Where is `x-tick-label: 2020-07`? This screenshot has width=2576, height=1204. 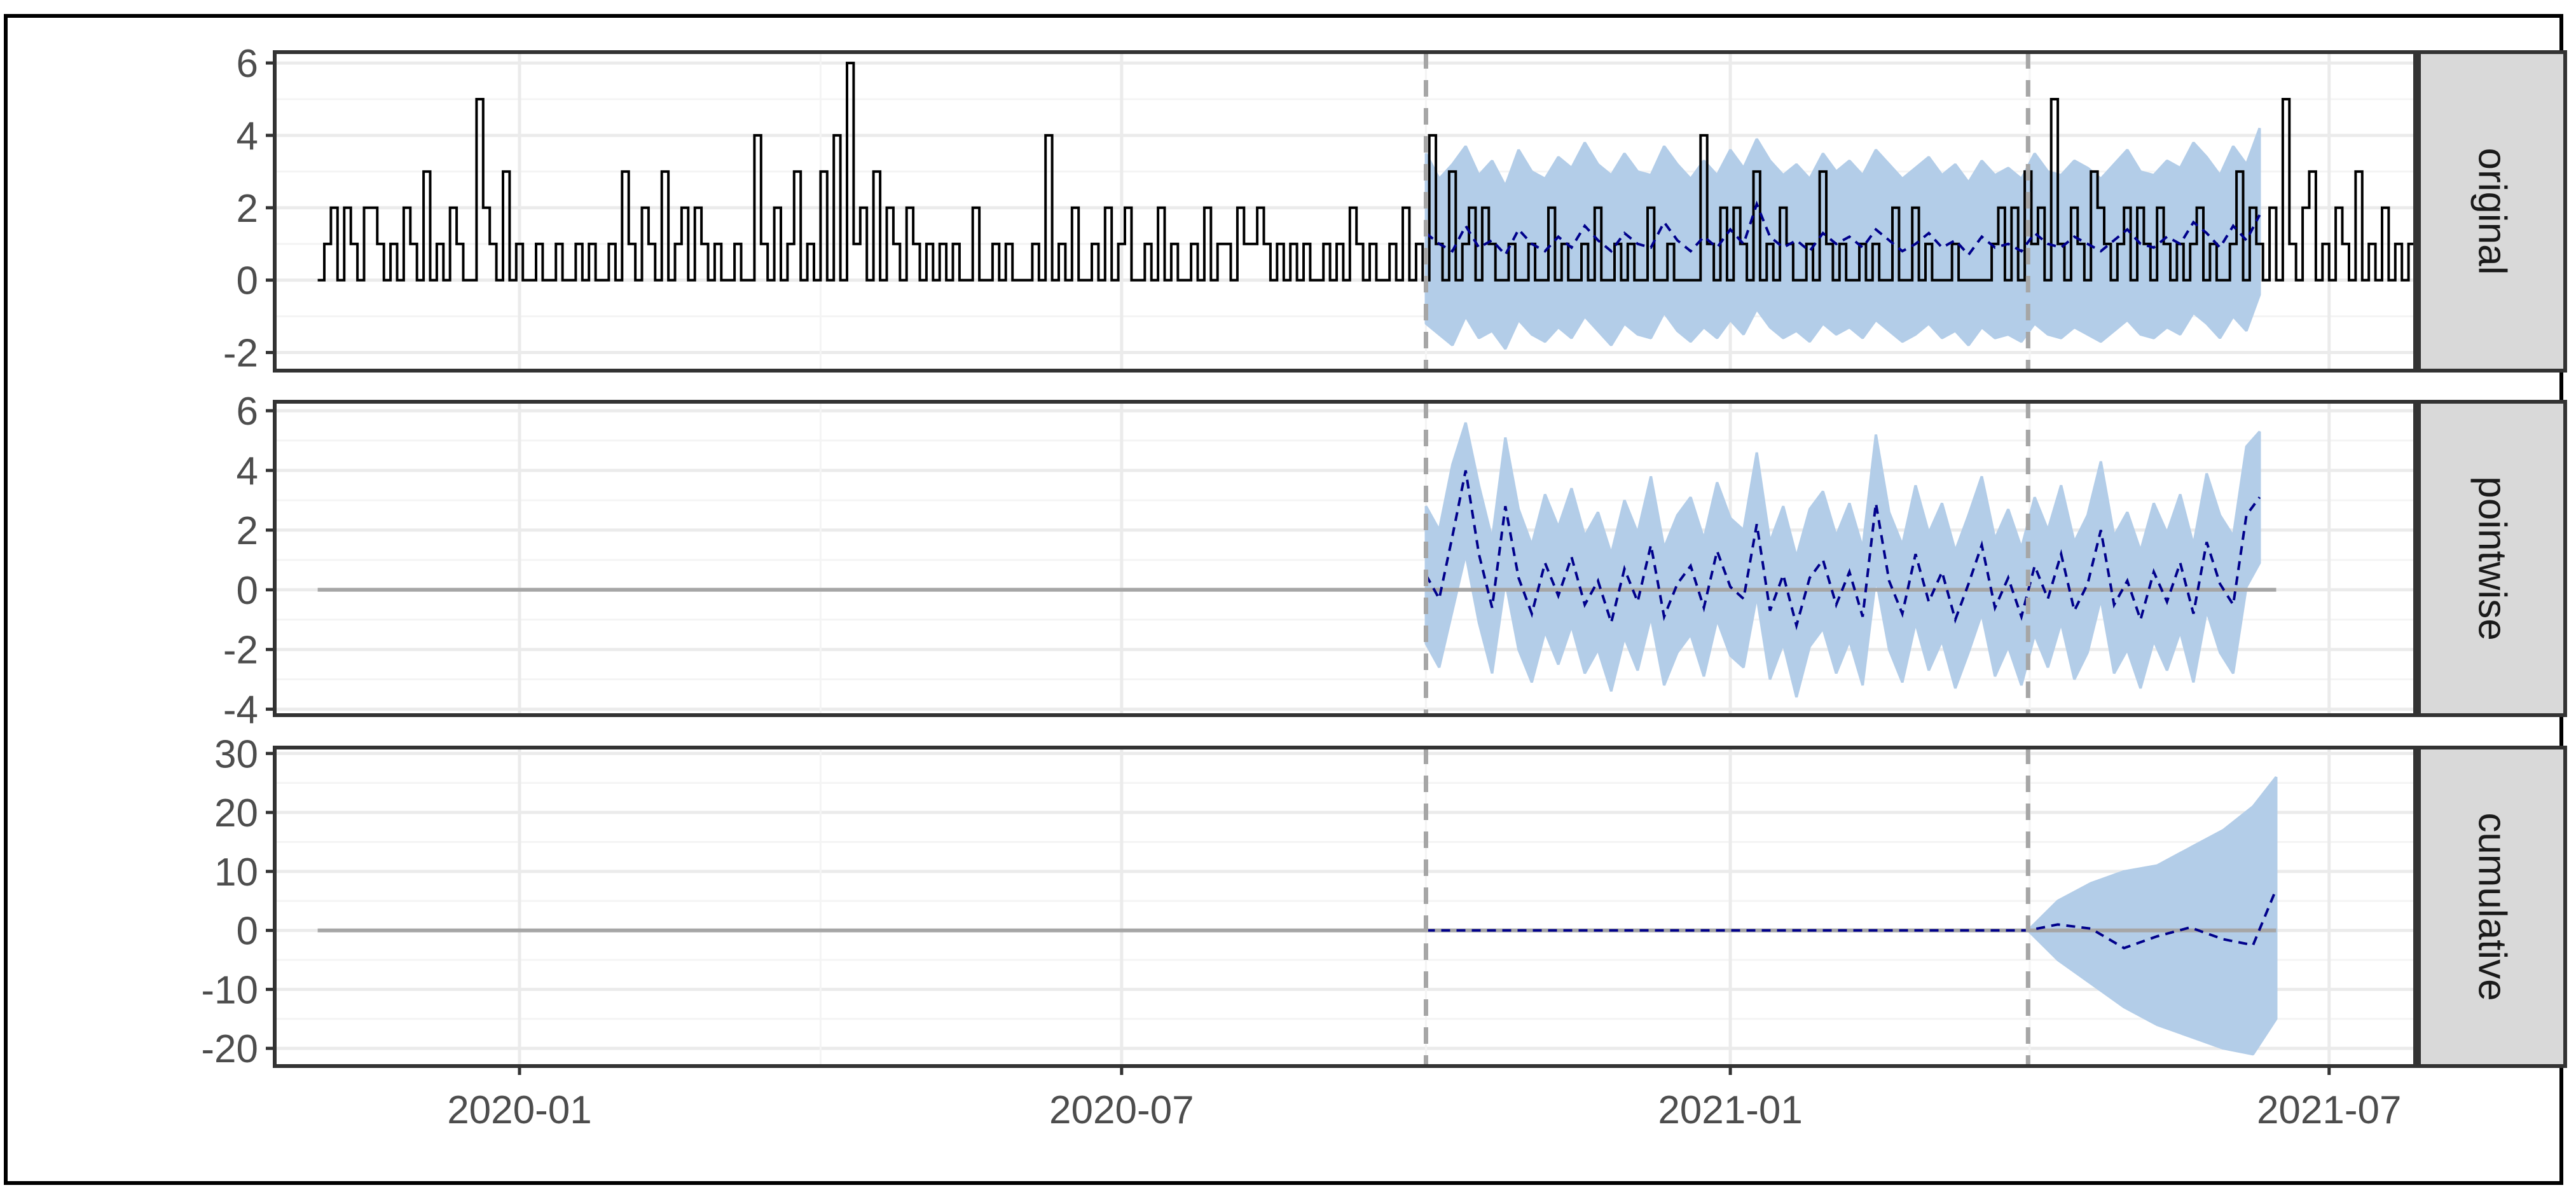 x-tick-label: 2020-07 is located at coordinates (1121, 1110).